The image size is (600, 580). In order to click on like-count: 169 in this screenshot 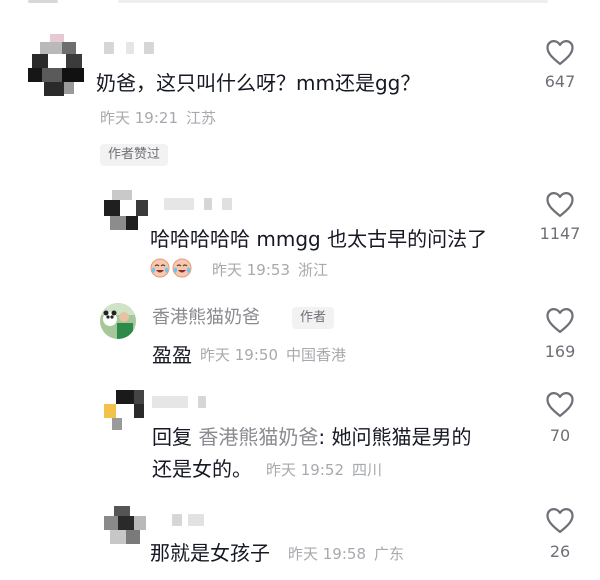, I will do `click(560, 351)`.